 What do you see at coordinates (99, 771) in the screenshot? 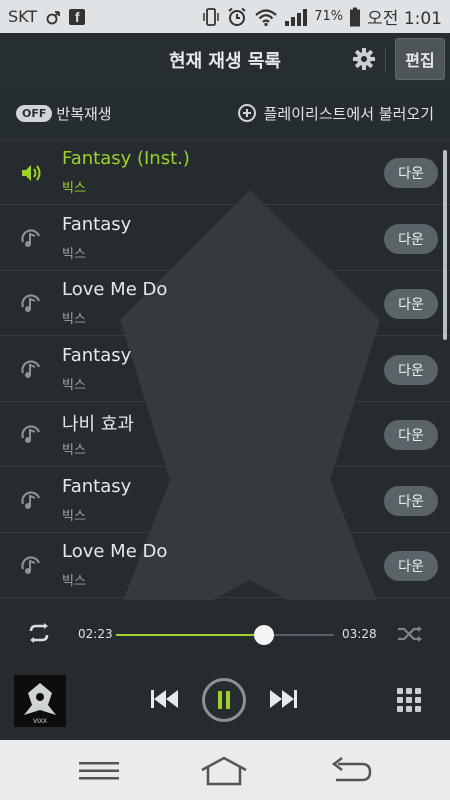
I see `menu-icon` at bounding box center [99, 771].